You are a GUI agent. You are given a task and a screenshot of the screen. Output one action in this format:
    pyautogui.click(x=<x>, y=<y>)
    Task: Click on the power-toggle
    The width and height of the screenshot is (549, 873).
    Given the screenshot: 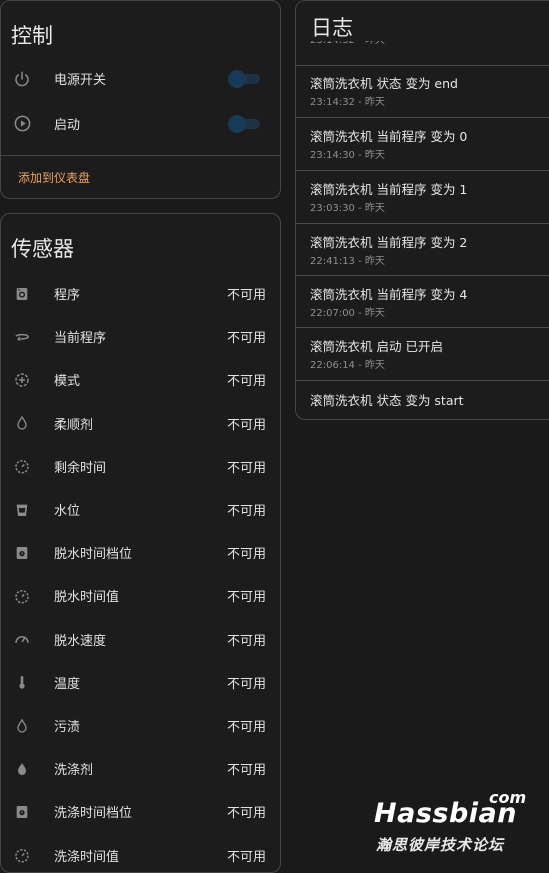 What is the action you would take?
    pyautogui.click(x=244, y=78)
    